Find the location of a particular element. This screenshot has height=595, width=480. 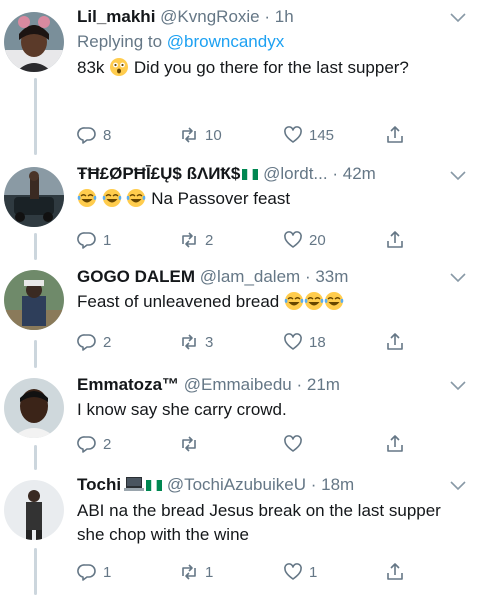

replying-to: Replying to @browncandyx is located at coordinates (273, 42).